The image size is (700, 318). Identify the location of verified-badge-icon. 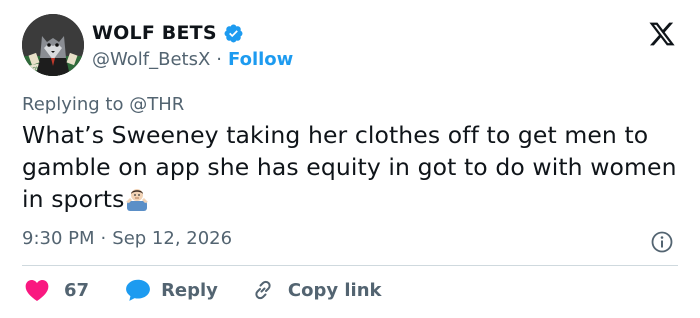
(233, 33).